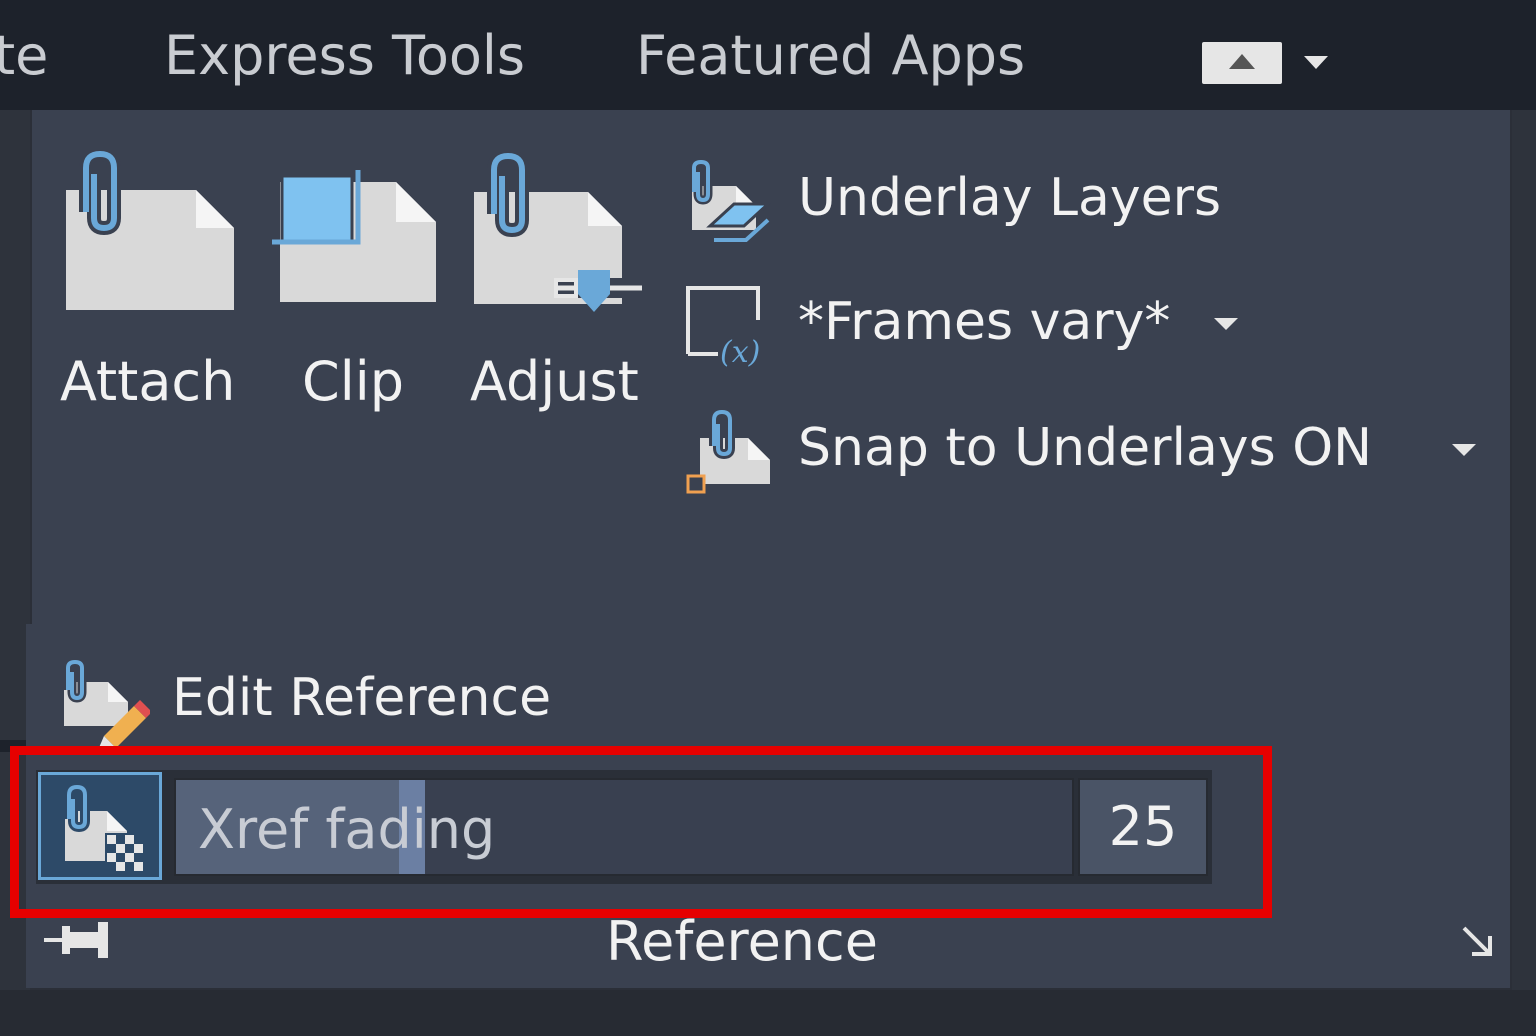 The width and height of the screenshot is (1536, 1036). Describe the element at coordinates (554, 381) in the screenshot. I see `adjust-label: Adjust` at that location.